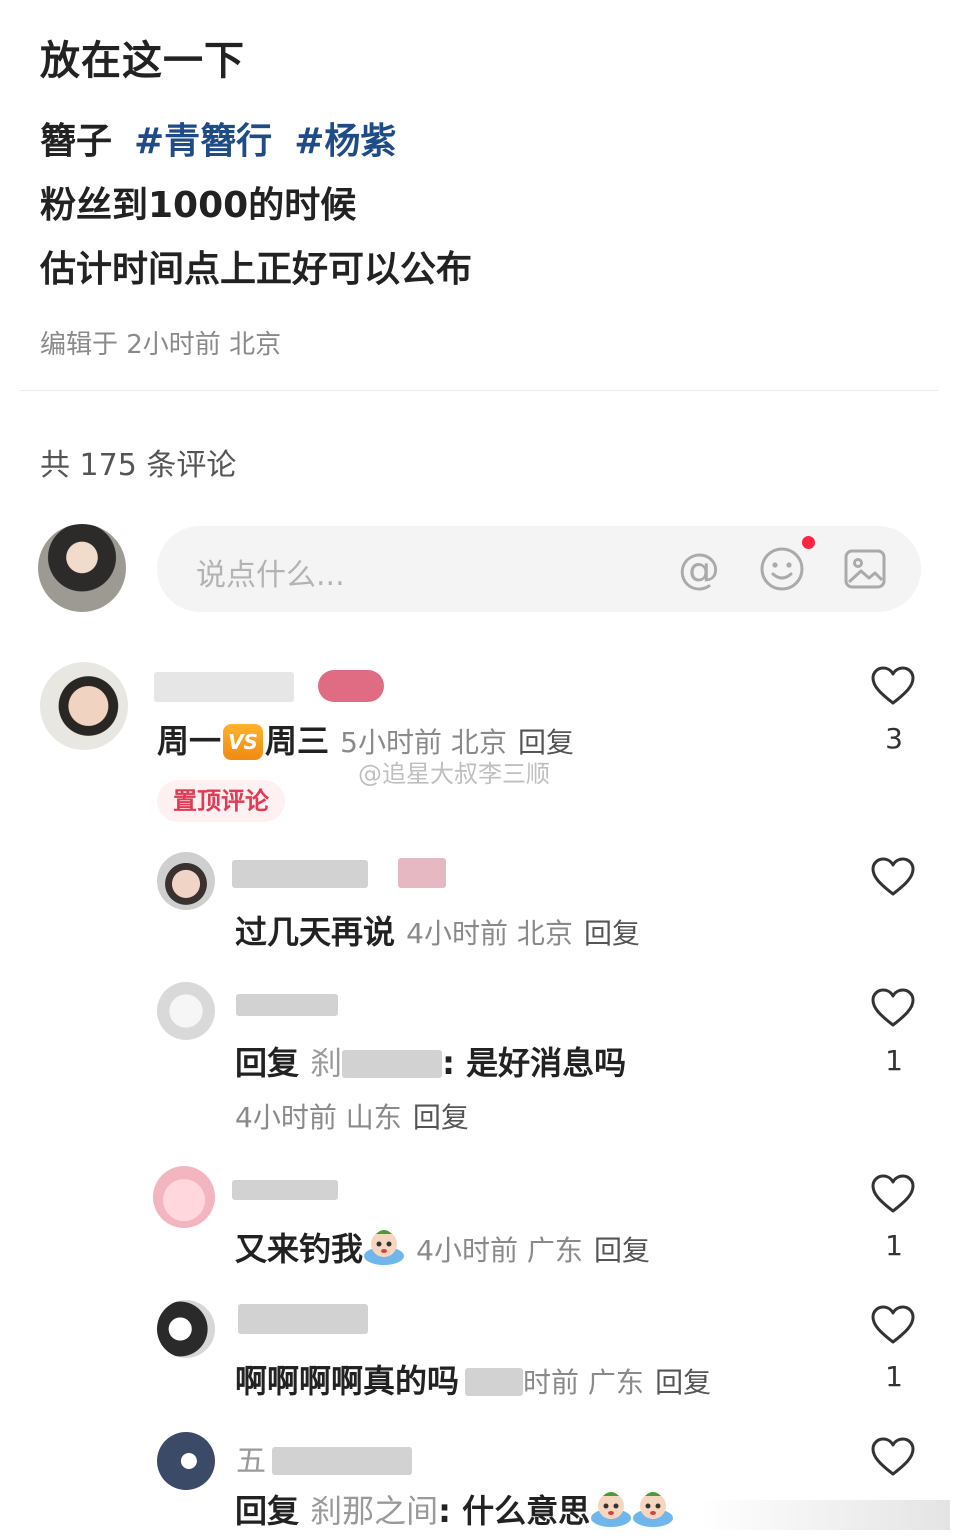 This screenshot has height=1538, width=958. What do you see at coordinates (345, 141) in the screenshot?
I see `hashtag-yangzi: #杨紫` at bounding box center [345, 141].